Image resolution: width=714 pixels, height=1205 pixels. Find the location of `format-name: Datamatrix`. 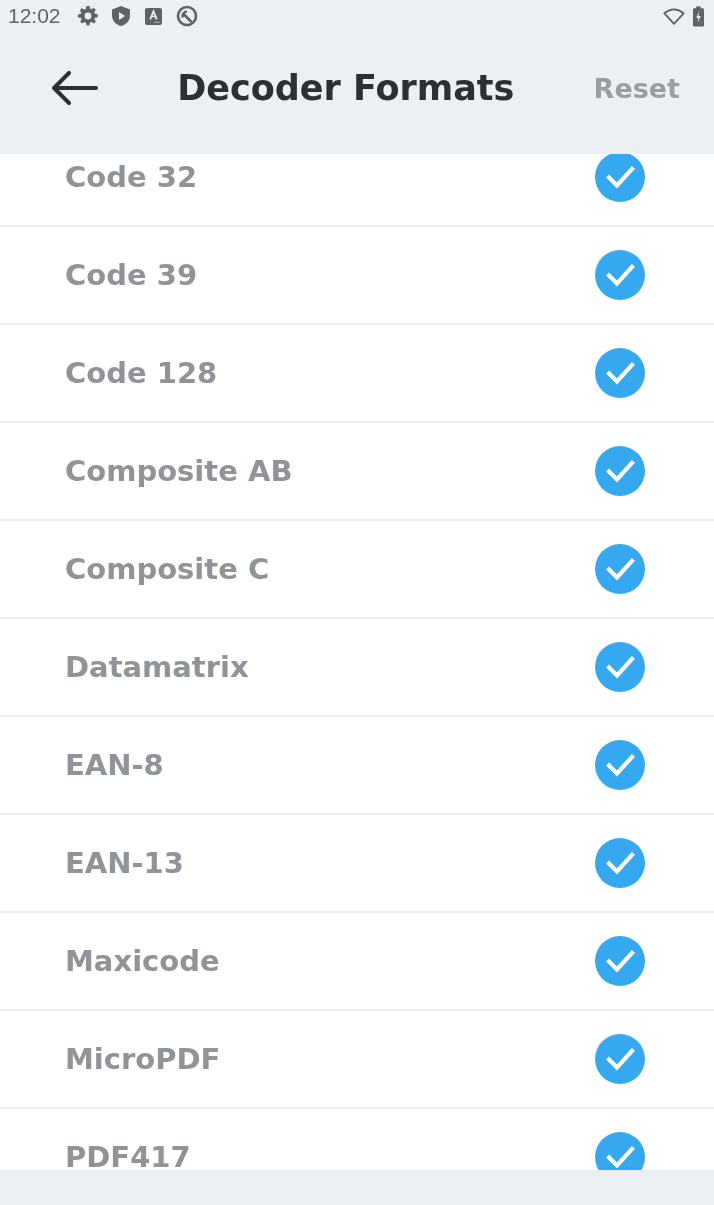

format-name: Datamatrix is located at coordinates (157, 667).